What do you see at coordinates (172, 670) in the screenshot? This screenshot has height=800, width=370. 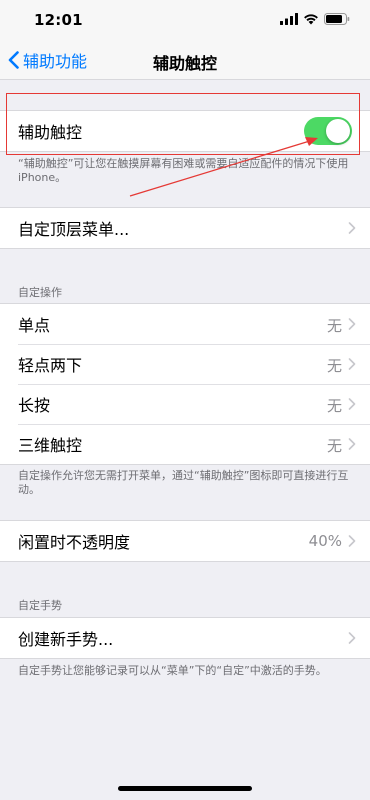 I see `custom-gestures-footer: 自定手势让您能够记录可以从“菜单”下的“自定”中激活的手势。` at bounding box center [172, 670].